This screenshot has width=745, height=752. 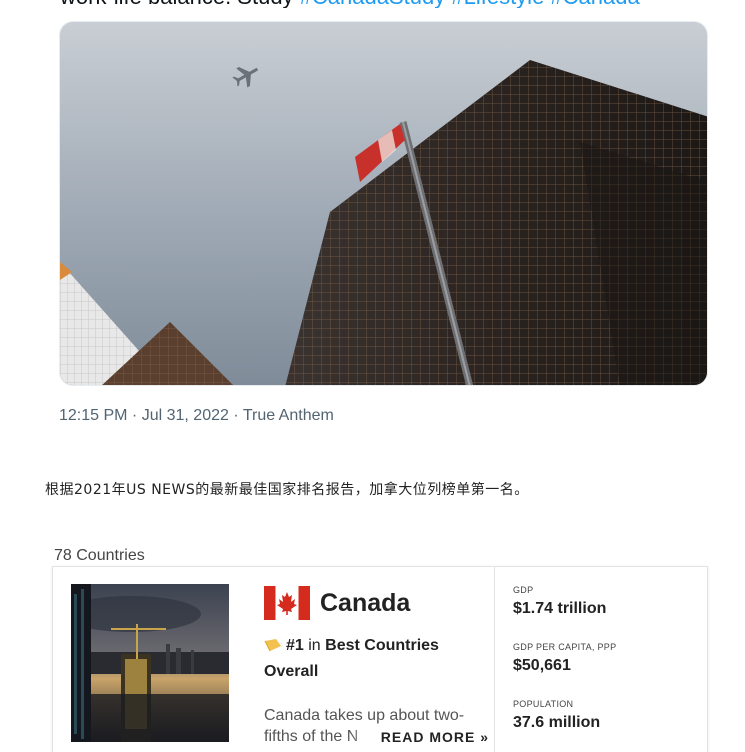 I want to click on stat-gdp: GDP $1.74 trillion, so click(x=603, y=613).